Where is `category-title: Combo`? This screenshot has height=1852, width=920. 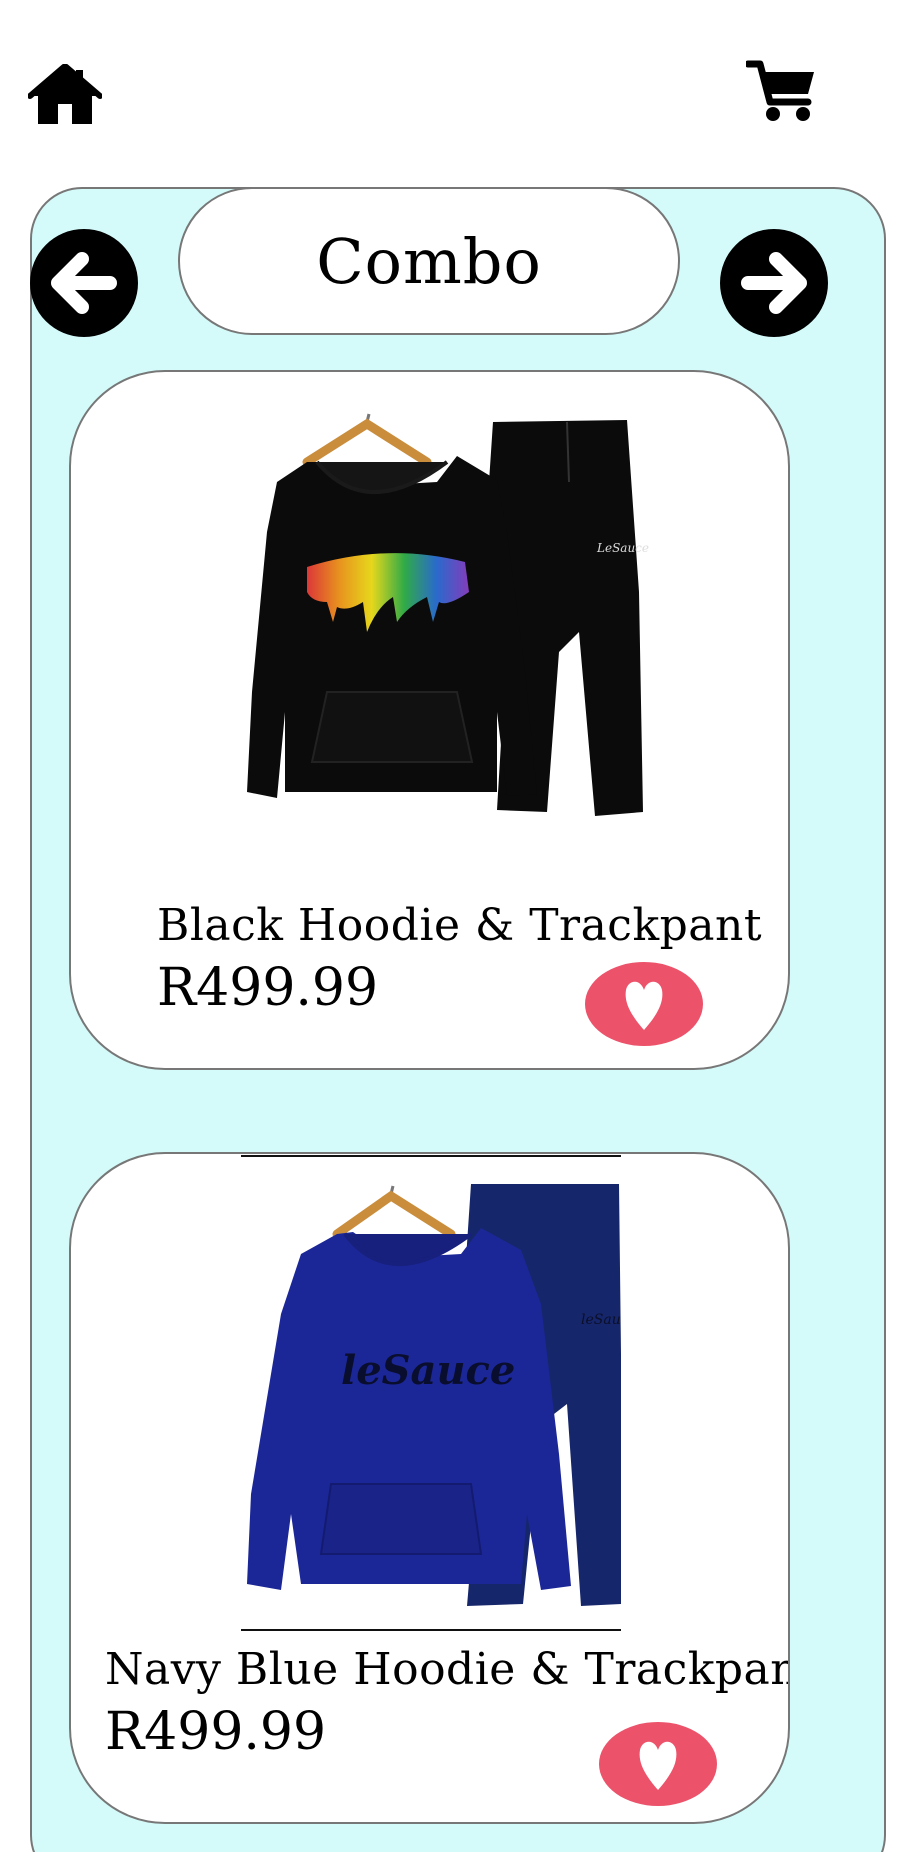 category-title: Combo is located at coordinates (429, 261).